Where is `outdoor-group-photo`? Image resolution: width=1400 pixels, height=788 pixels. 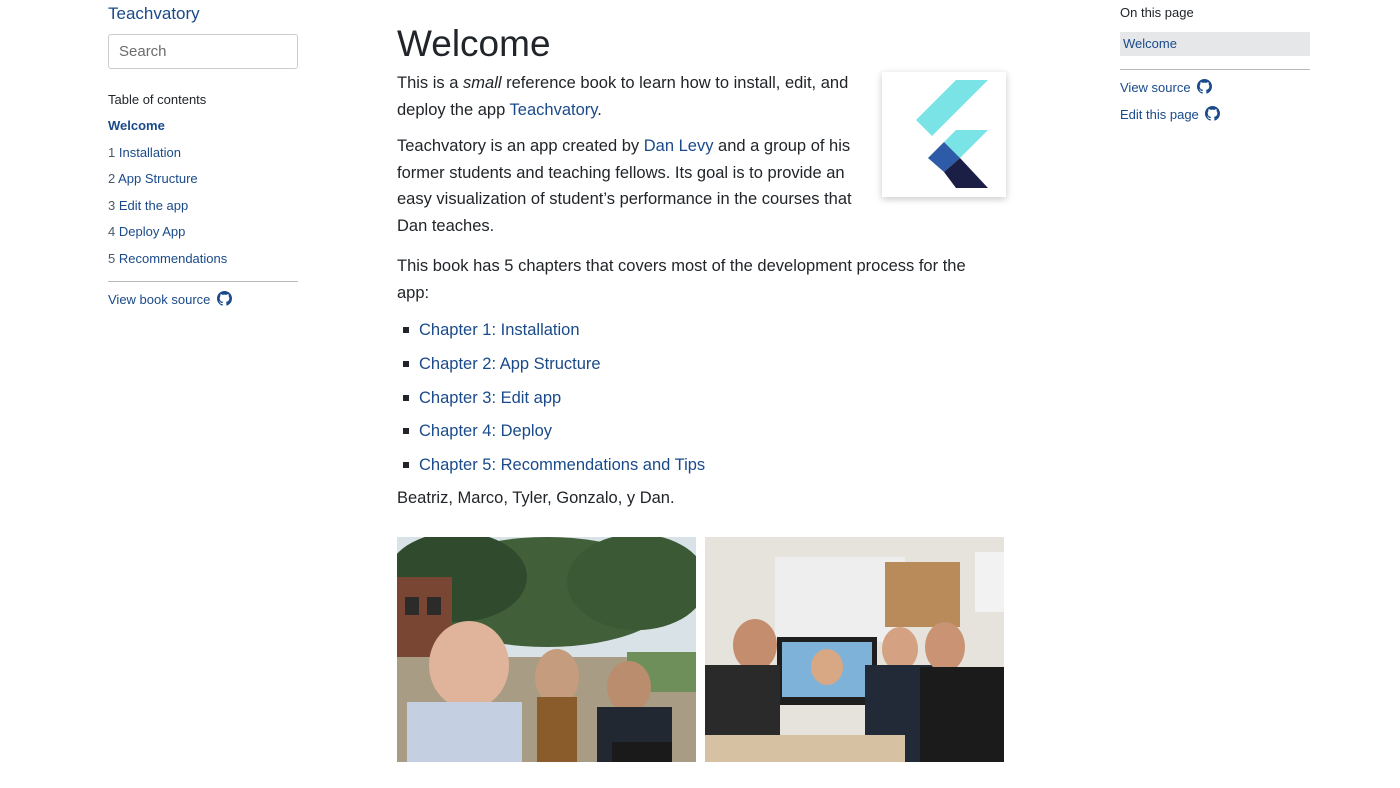
outdoor-group-photo is located at coordinates (546, 649).